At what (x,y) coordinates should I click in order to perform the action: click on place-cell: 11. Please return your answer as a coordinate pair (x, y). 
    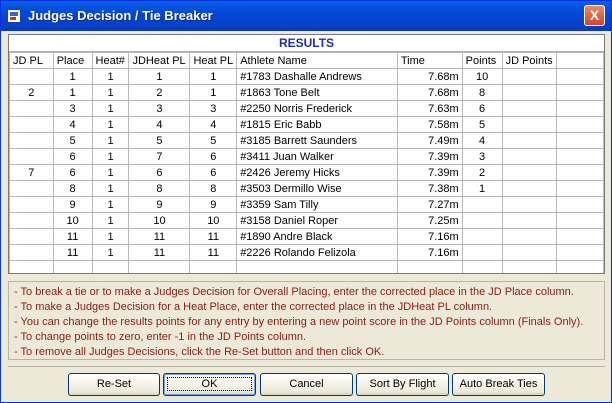
    Looking at the image, I should click on (72, 252).